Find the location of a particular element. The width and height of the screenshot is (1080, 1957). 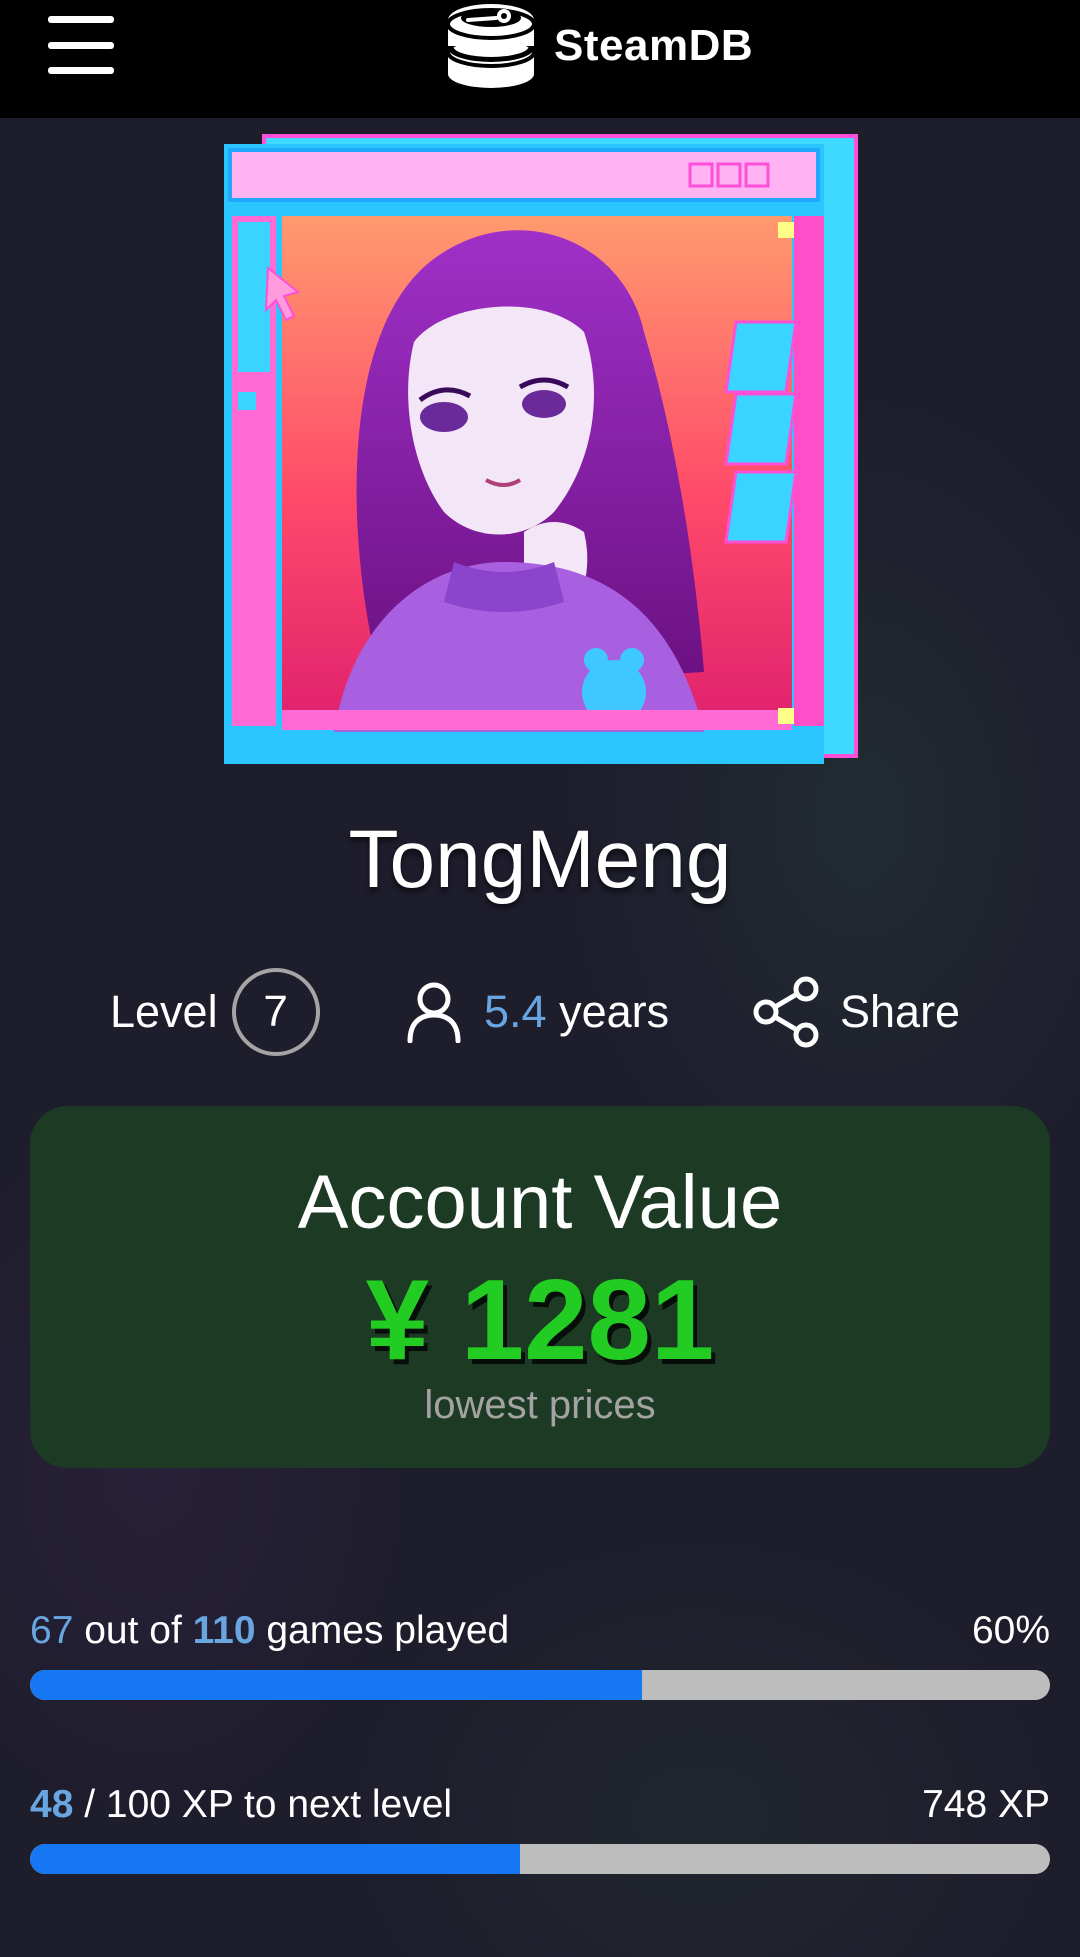

games-played-percent: 60% is located at coordinates (1010, 1630).